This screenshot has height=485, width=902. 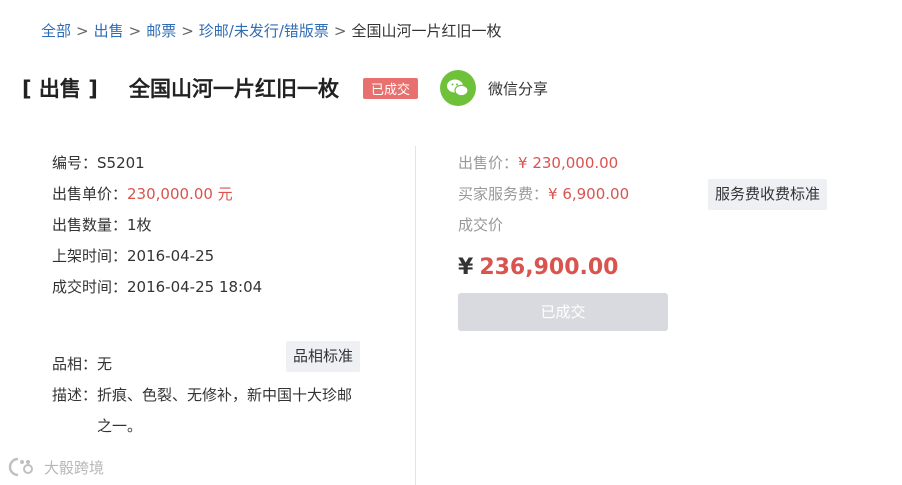 I want to click on fee-value: ¥ 6,900.00, so click(x=589, y=194).